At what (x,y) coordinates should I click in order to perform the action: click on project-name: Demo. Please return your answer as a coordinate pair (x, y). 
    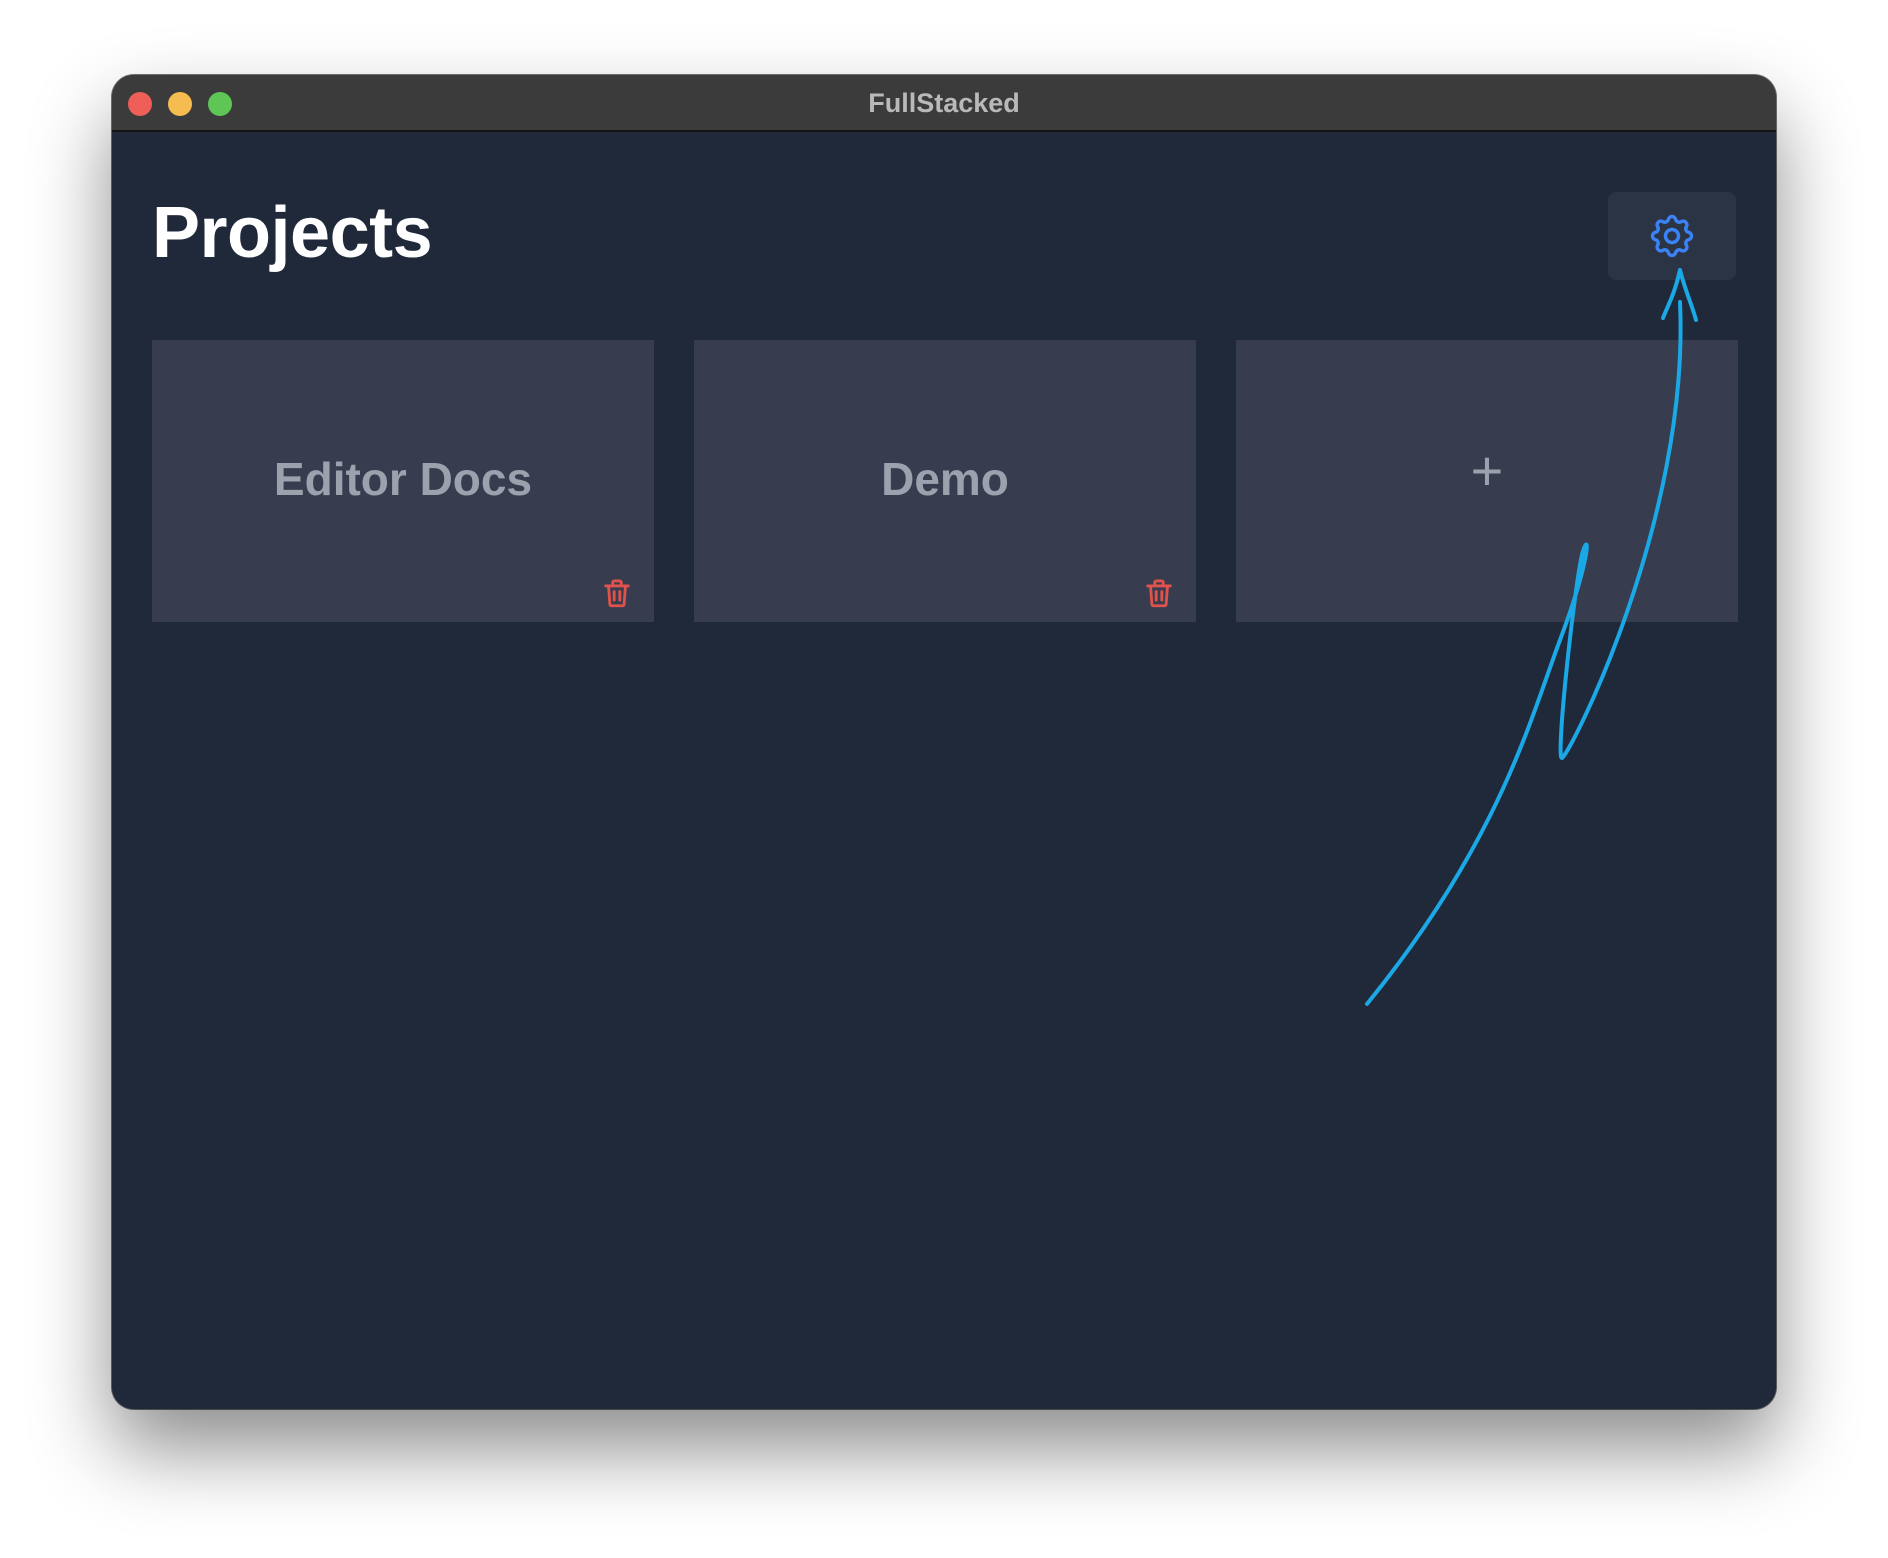
    Looking at the image, I should click on (945, 479).